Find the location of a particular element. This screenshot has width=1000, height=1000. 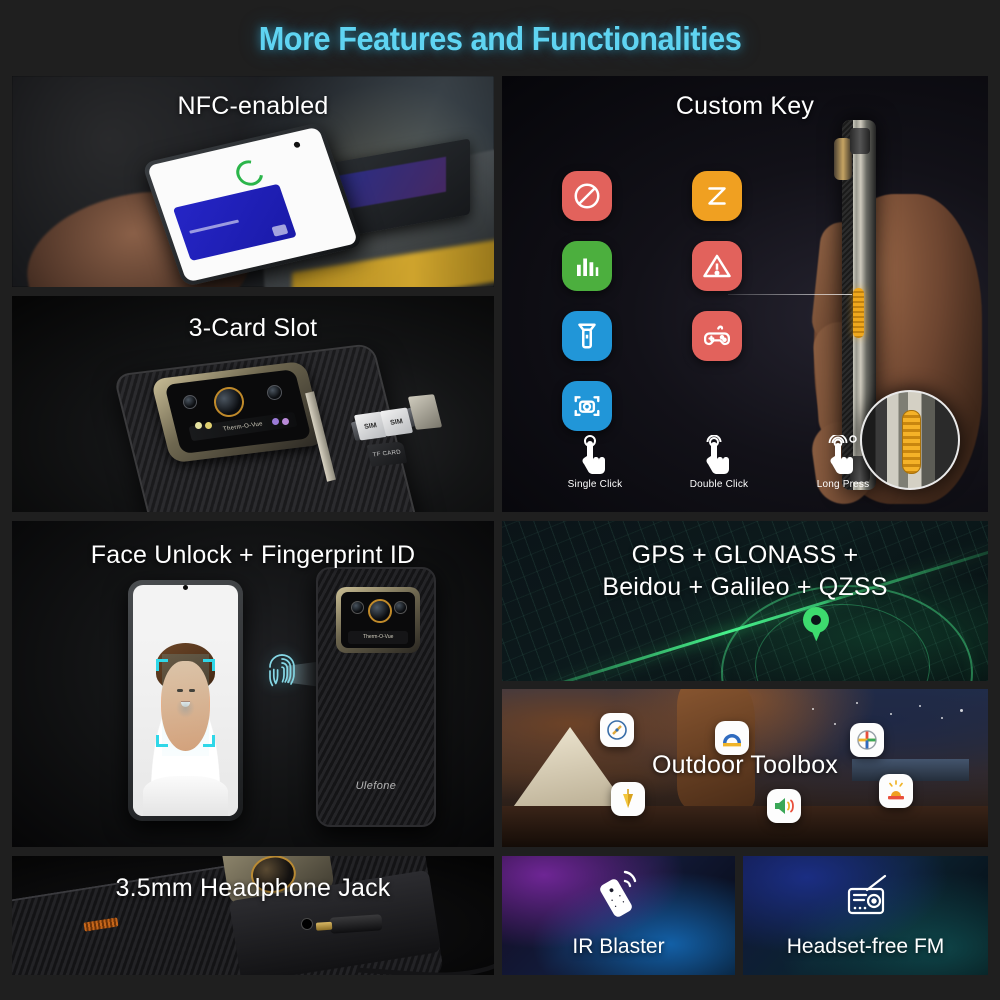

nfc-title: NFC-enabled is located at coordinates (253, 106).